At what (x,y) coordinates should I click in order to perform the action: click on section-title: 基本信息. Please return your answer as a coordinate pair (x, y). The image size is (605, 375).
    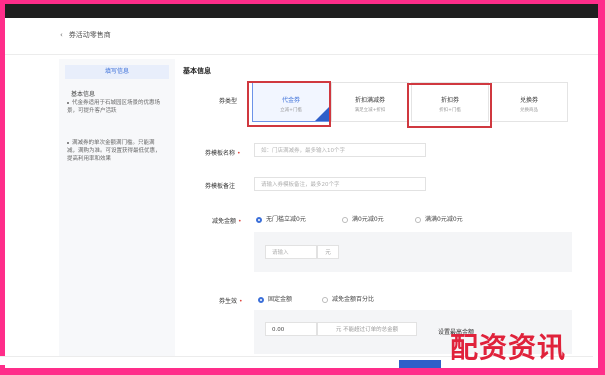
    Looking at the image, I should click on (197, 71).